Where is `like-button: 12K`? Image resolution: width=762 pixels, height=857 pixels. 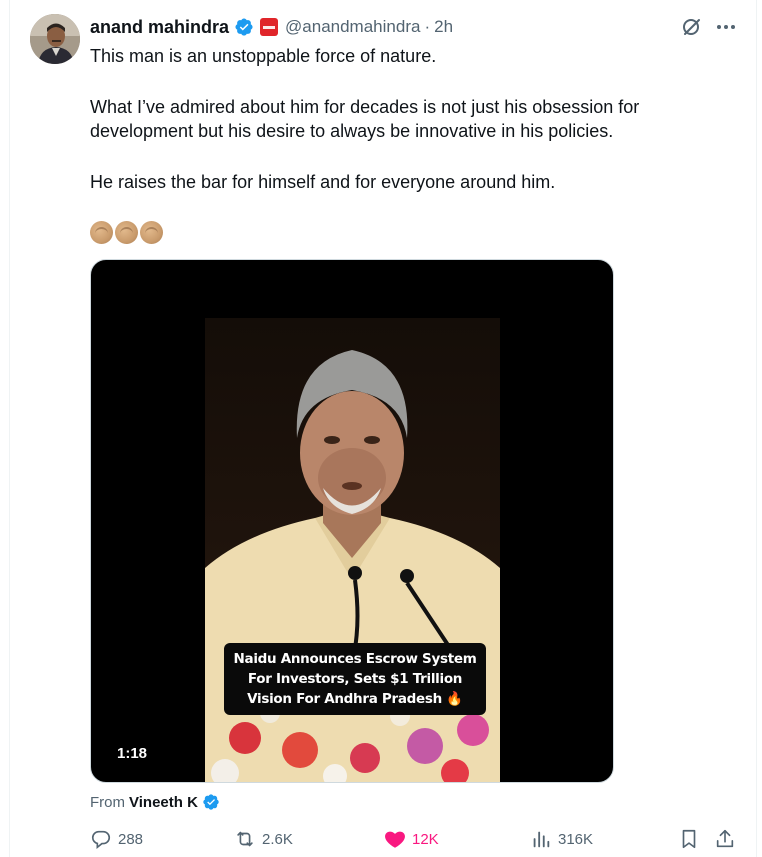 like-button: 12K is located at coordinates (411, 839).